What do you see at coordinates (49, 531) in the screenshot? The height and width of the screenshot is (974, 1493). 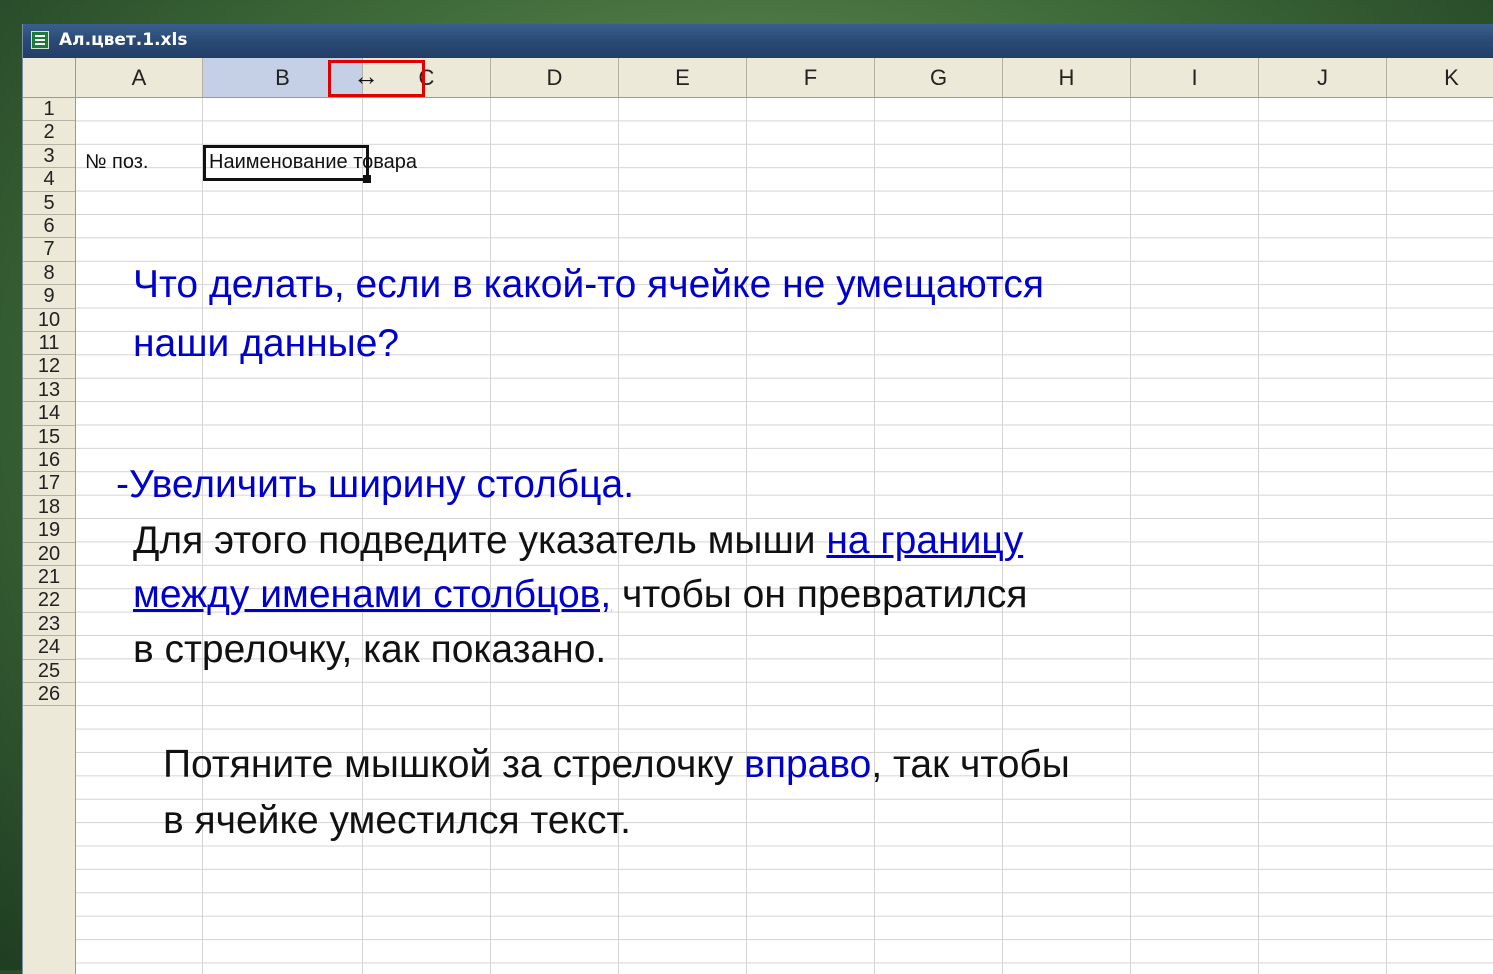 I see `row-header-19: 19` at bounding box center [49, 531].